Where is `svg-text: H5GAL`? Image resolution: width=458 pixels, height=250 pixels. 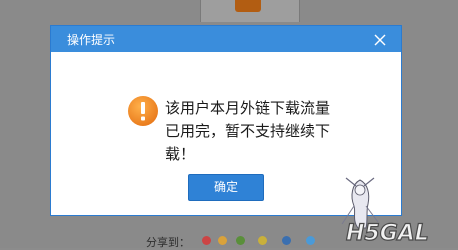 svg-text: H5GAL is located at coordinates (387, 233).